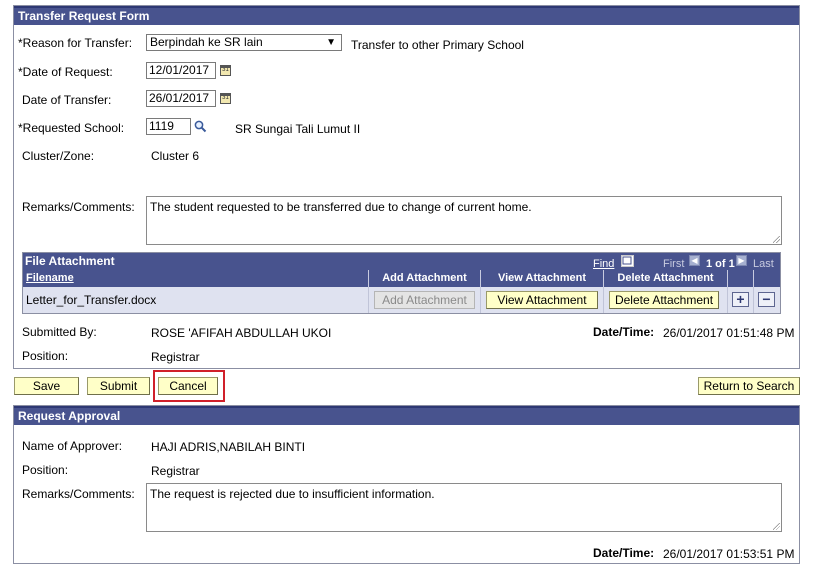 The height and width of the screenshot is (584, 826). What do you see at coordinates (406, 15) in the screenshot?
I see `transfer-request-header: Transfer Request Form` at bounding box center [406, 15].